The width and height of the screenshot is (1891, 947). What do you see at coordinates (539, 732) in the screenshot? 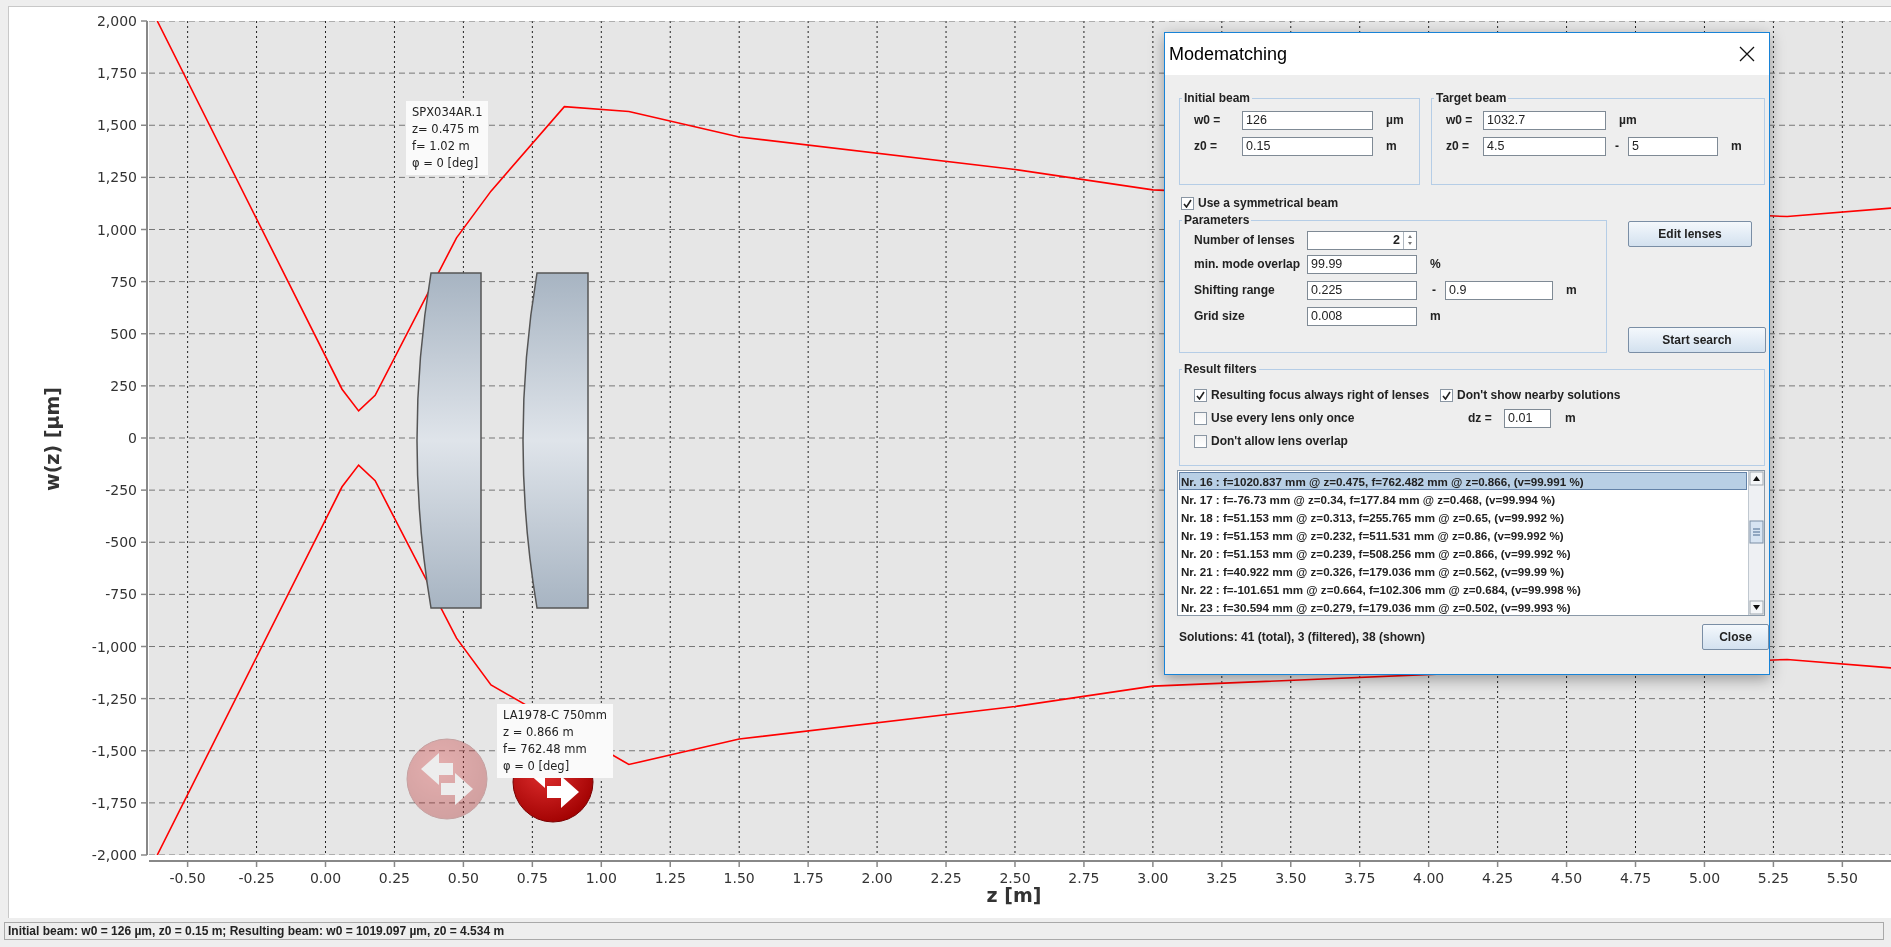
I see `lens-info-text: z = 0.866 m` at bounding box center [539, 732].